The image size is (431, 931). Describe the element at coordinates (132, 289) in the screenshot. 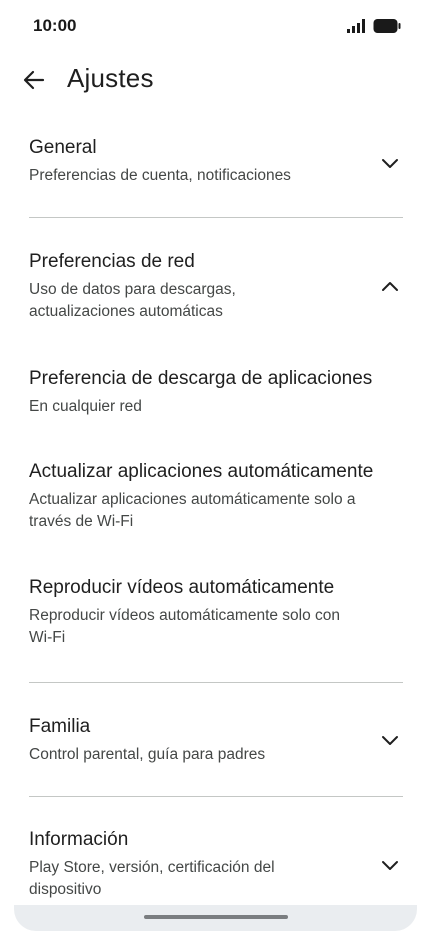

I see `subtitle-line: Uso de datos para descargas,` at that location.